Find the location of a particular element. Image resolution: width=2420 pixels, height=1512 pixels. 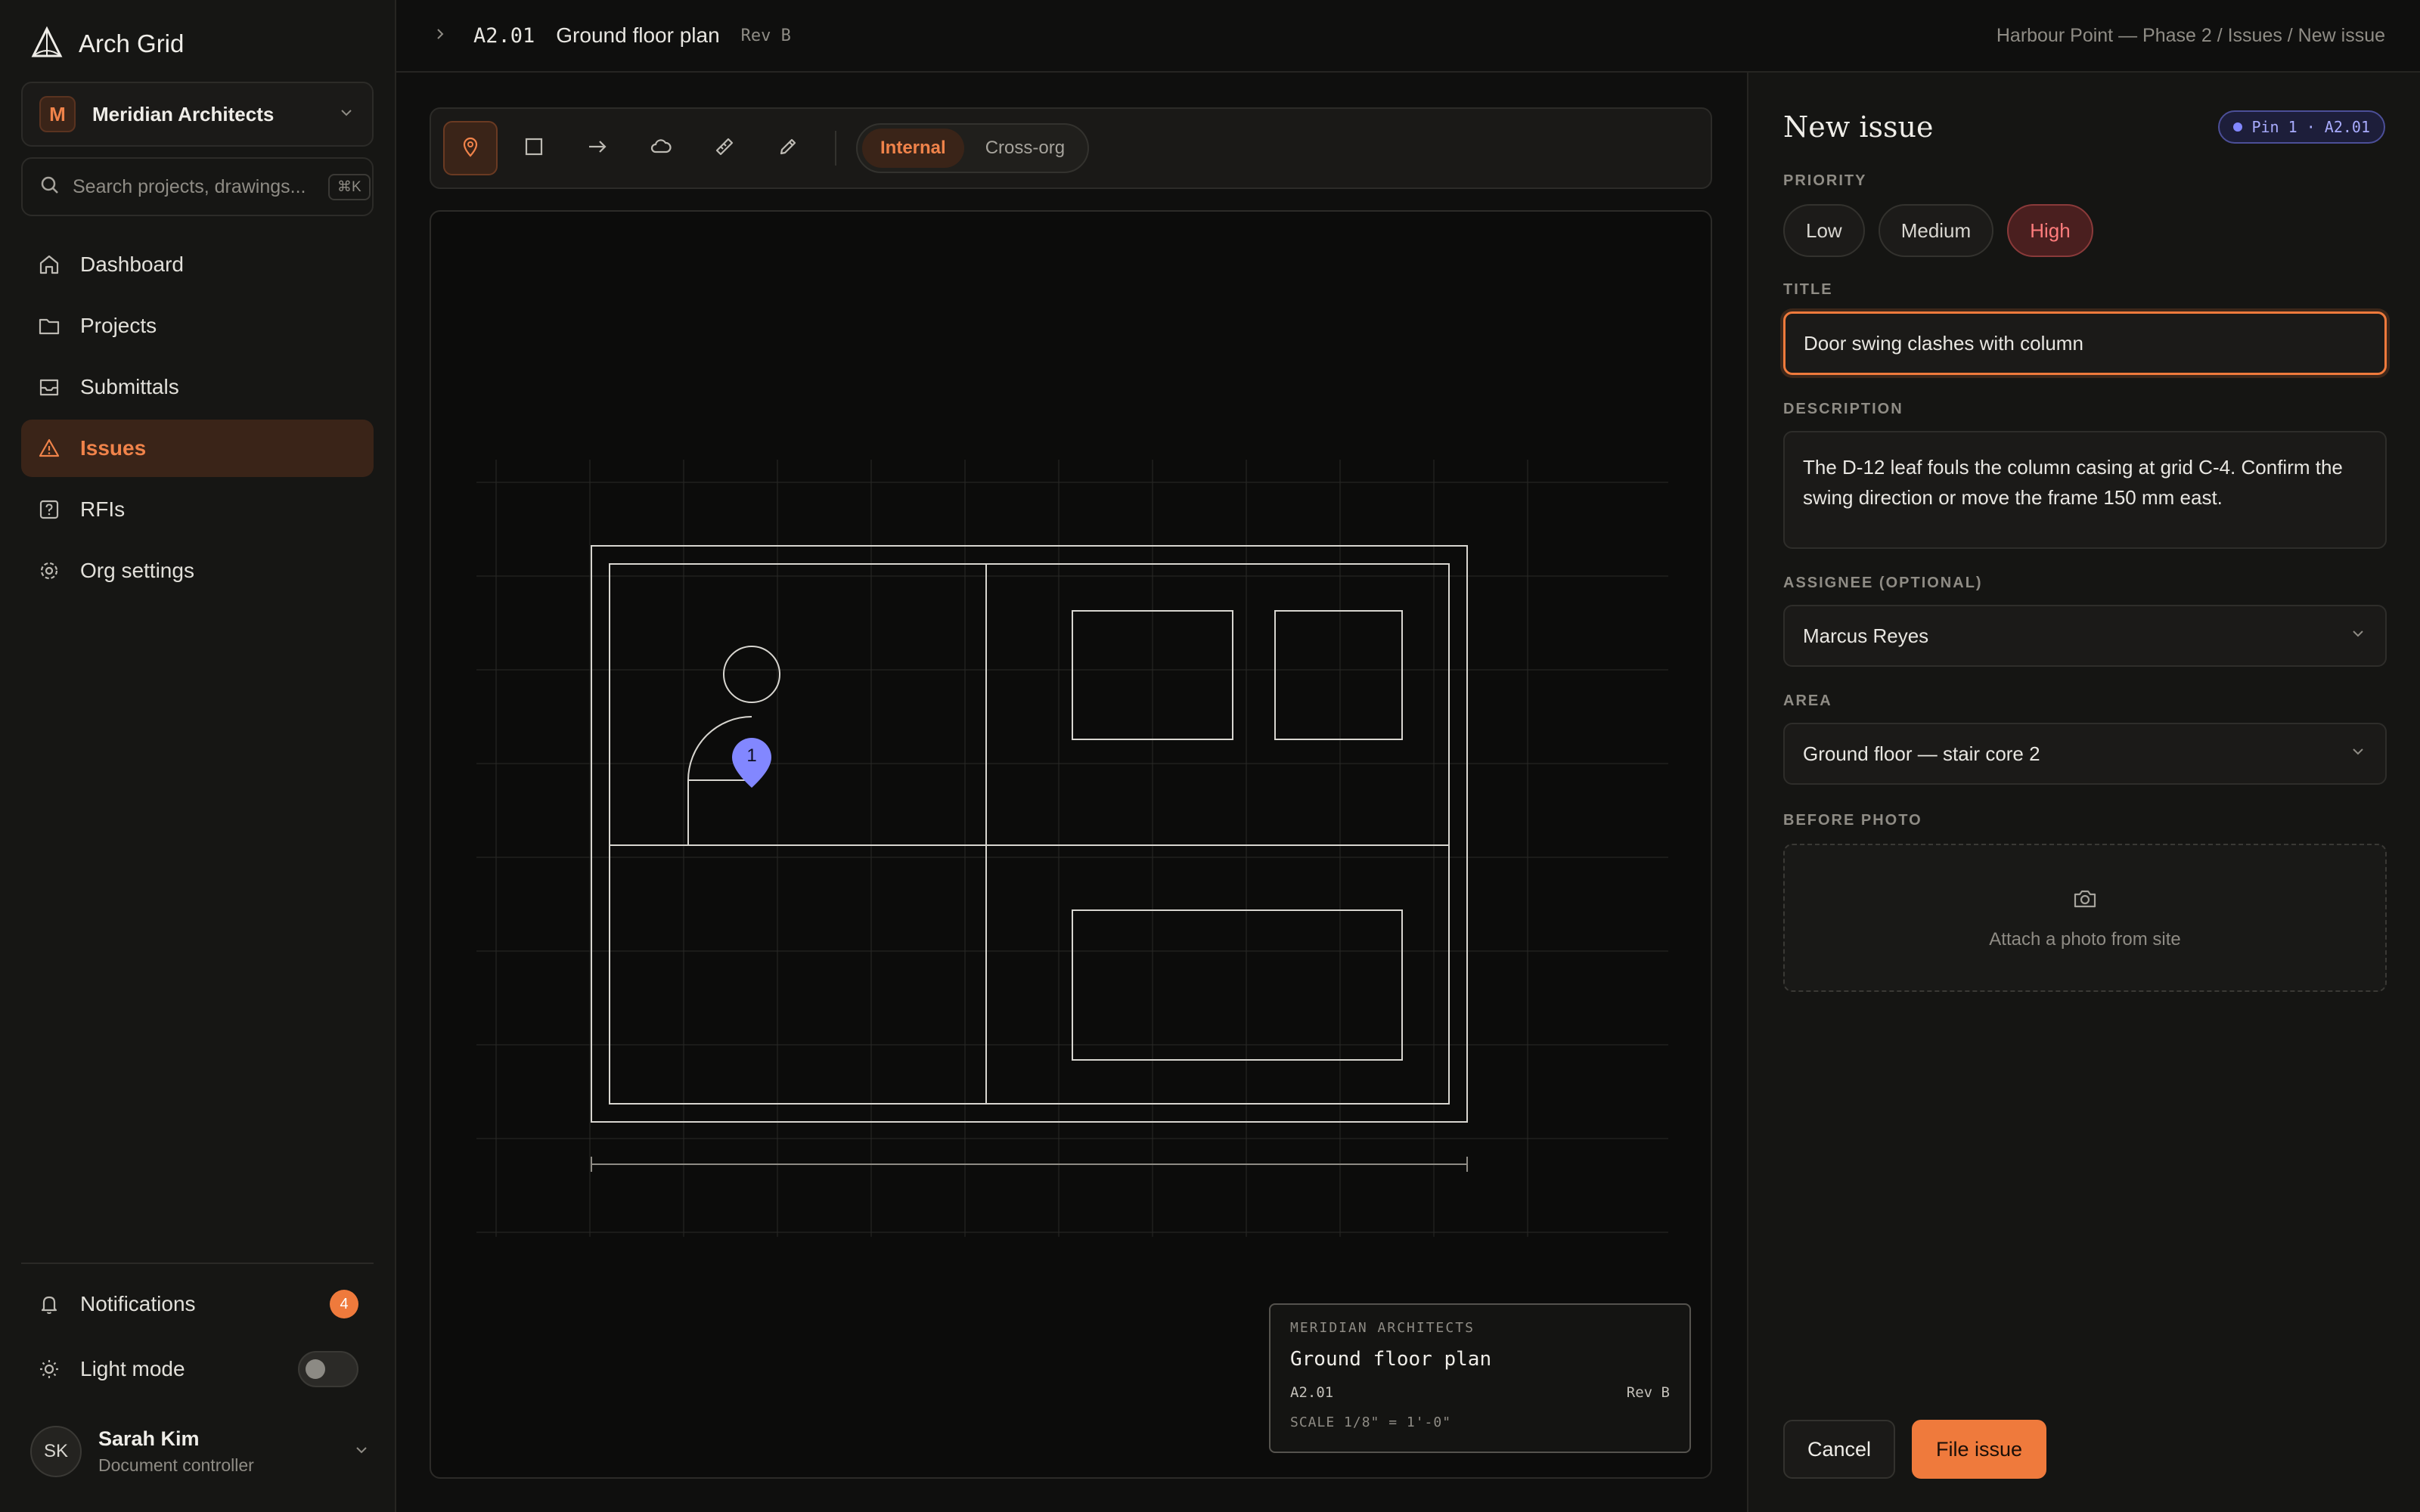

search-shortcut: ⌘K is located at coordinates (349, 186).